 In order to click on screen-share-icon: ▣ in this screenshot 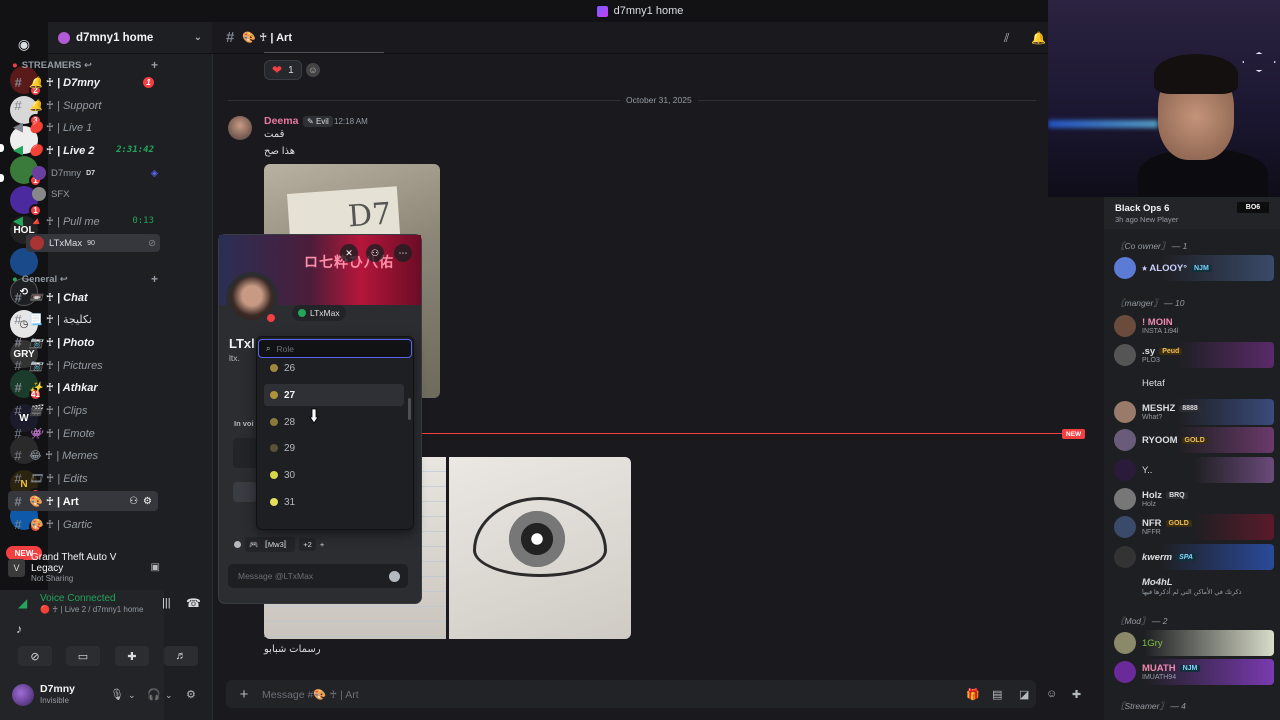, I will do `click(155, 567)`.